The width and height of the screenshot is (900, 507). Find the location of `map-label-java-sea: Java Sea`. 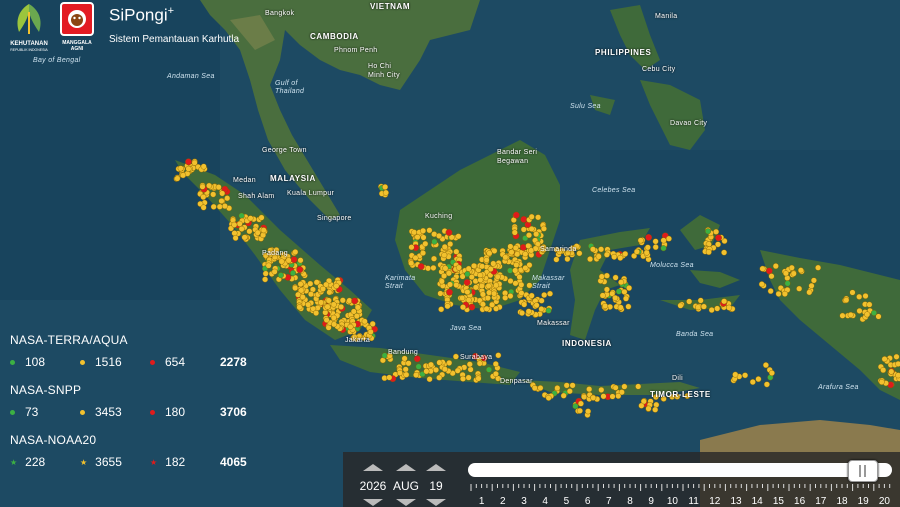

map-label-java-sea: Java Sea is located at coordinates (466, 328).